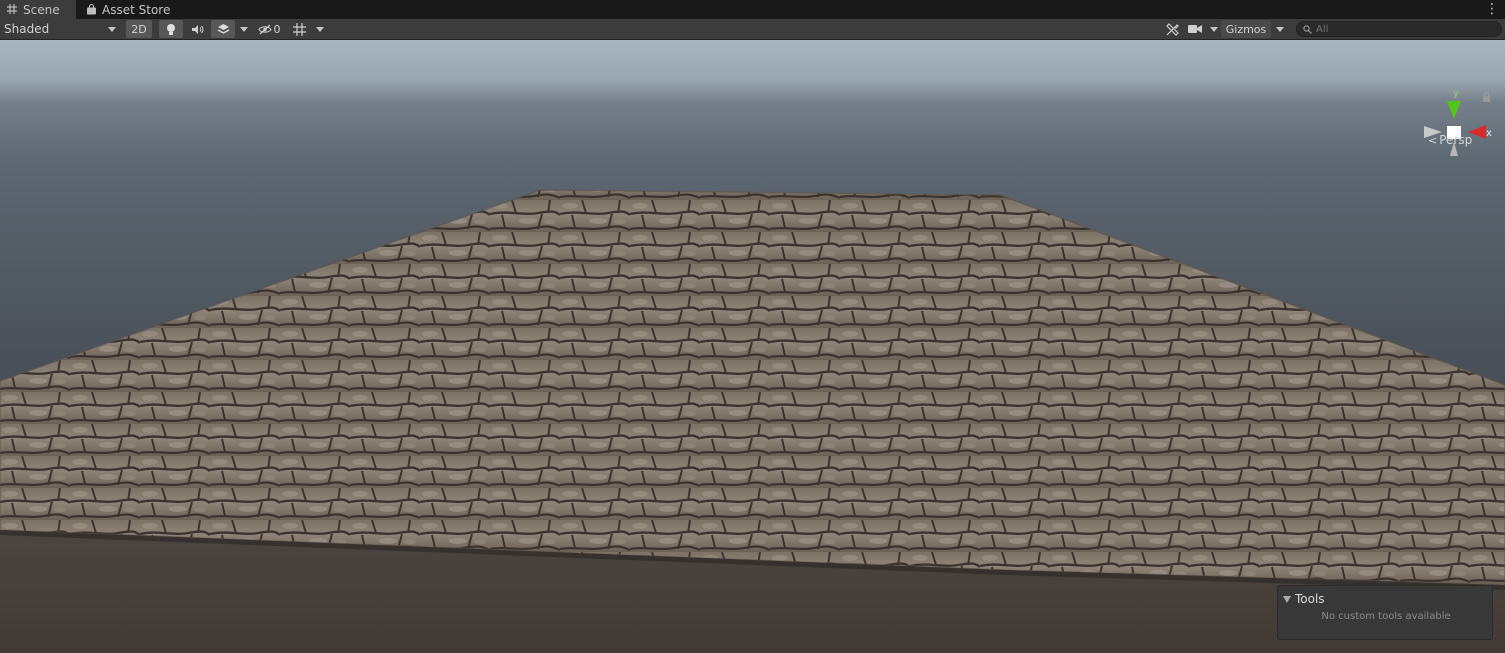  I want to click on layers-icon, so click(223, 29).